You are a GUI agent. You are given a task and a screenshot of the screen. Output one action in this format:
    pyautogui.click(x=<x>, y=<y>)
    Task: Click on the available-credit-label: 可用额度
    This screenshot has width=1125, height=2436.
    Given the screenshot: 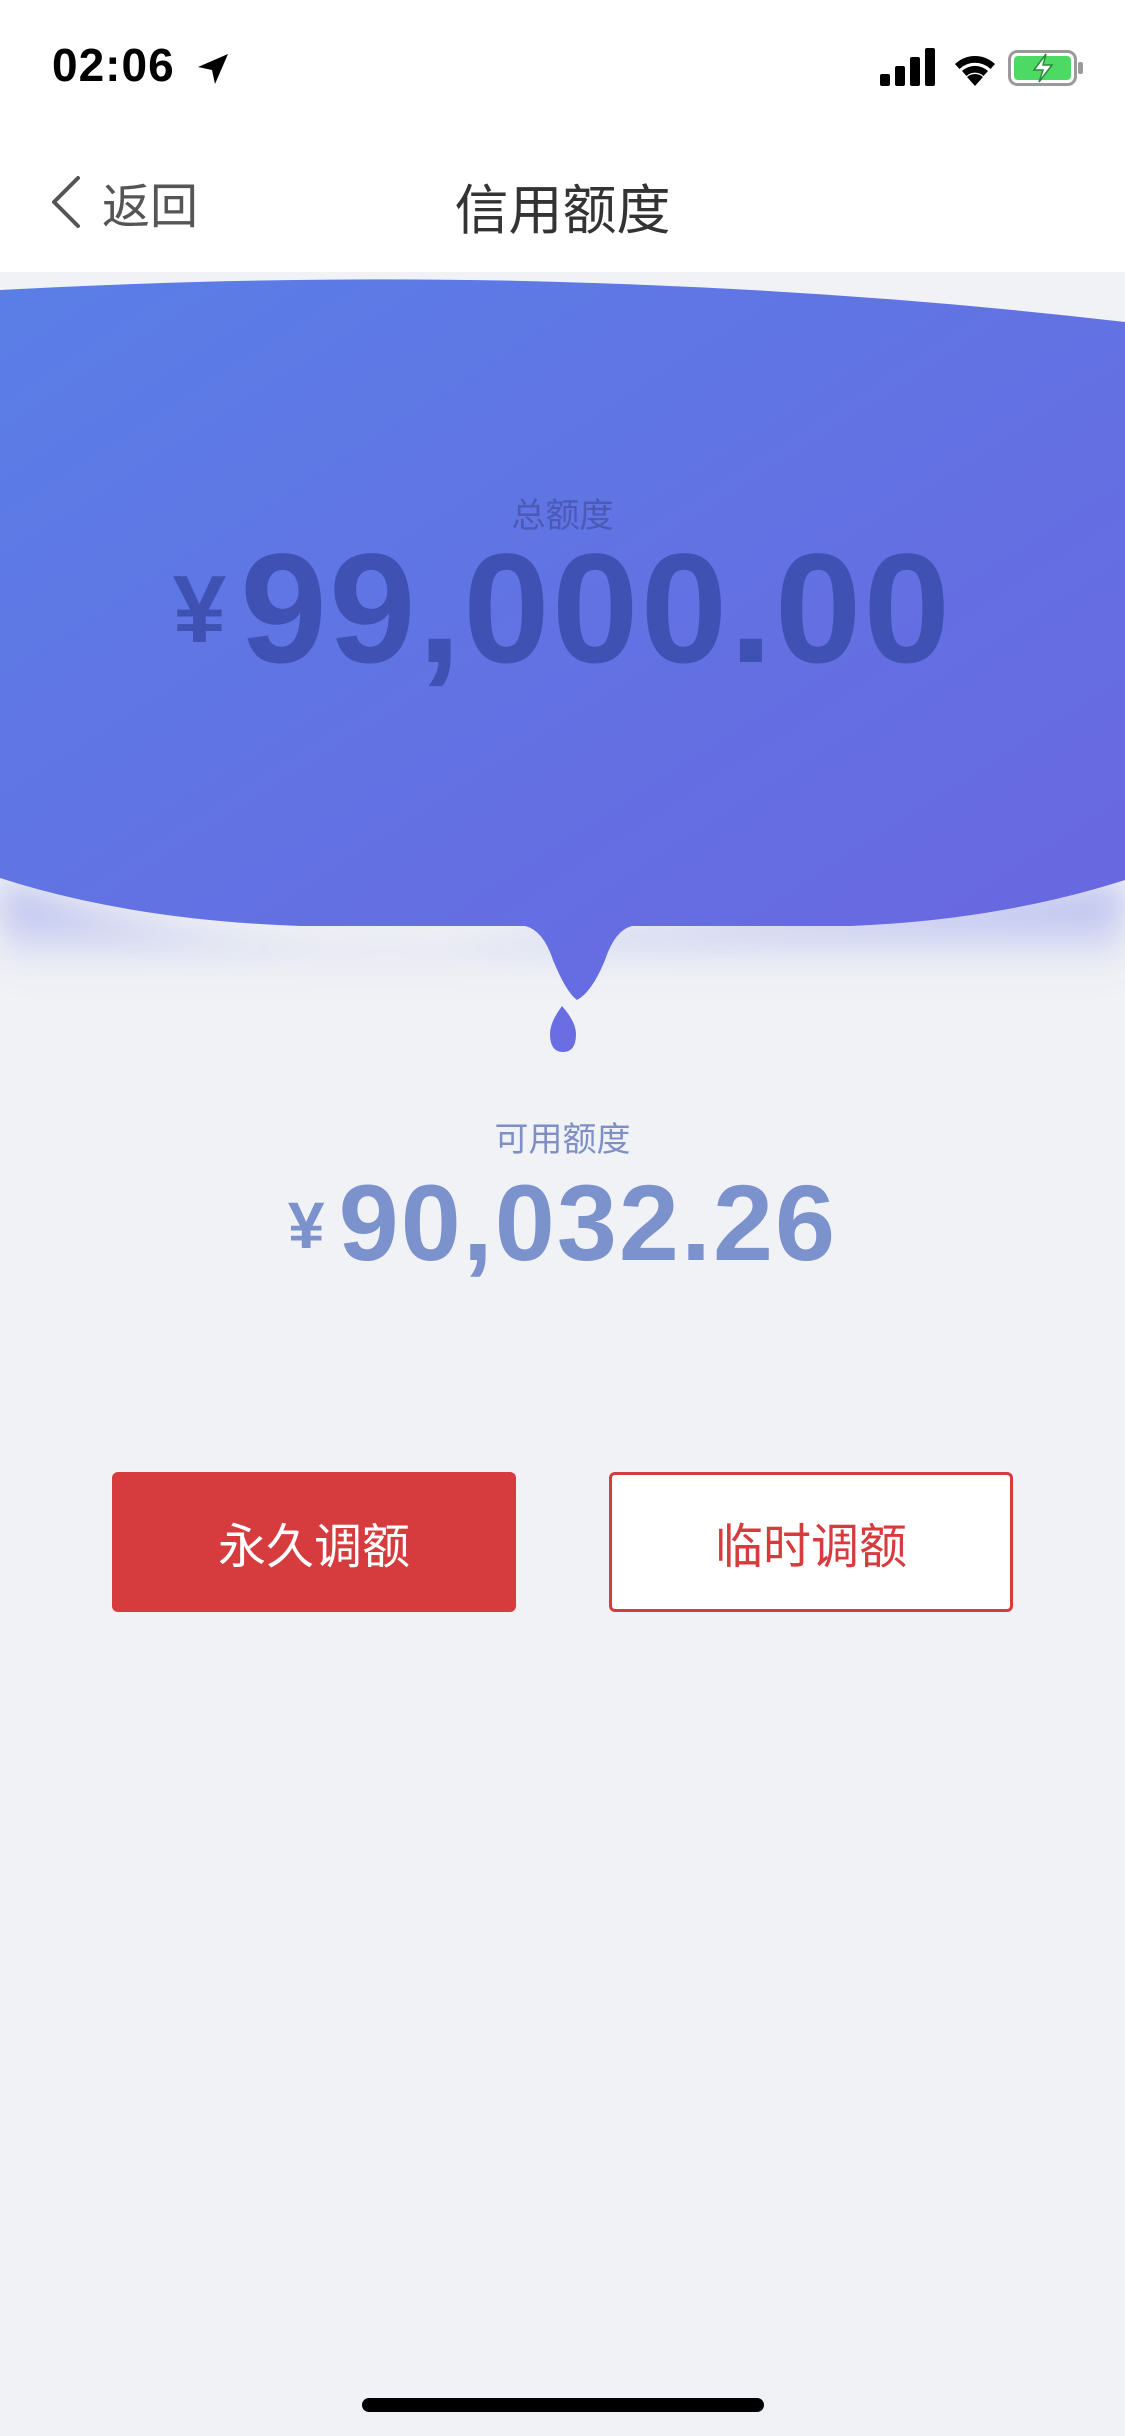 What is the action you would take?
    pyautogui.click(x=562, y=1140)
    